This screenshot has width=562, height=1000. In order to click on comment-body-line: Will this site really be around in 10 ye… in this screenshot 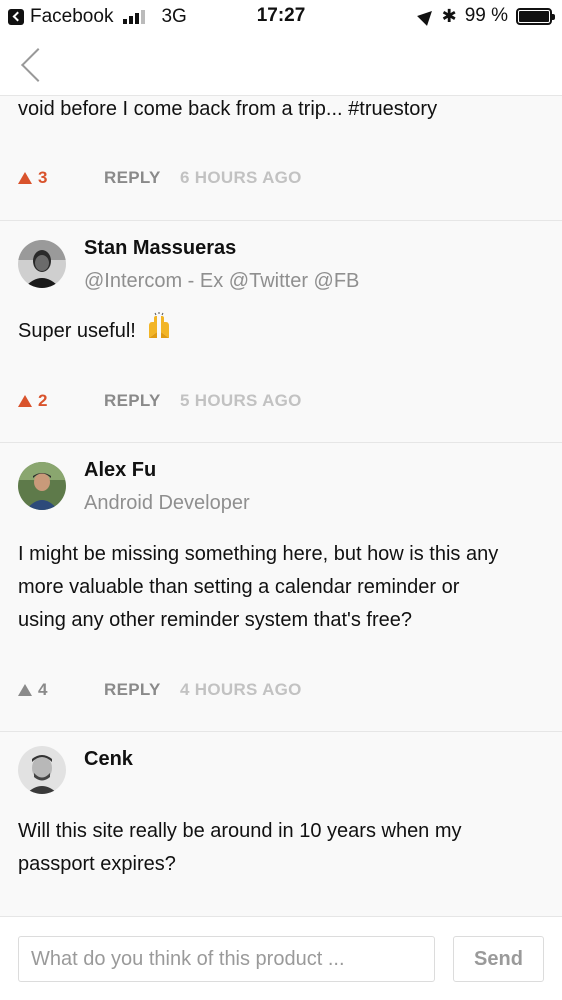, I will do `click(240, 831)`.